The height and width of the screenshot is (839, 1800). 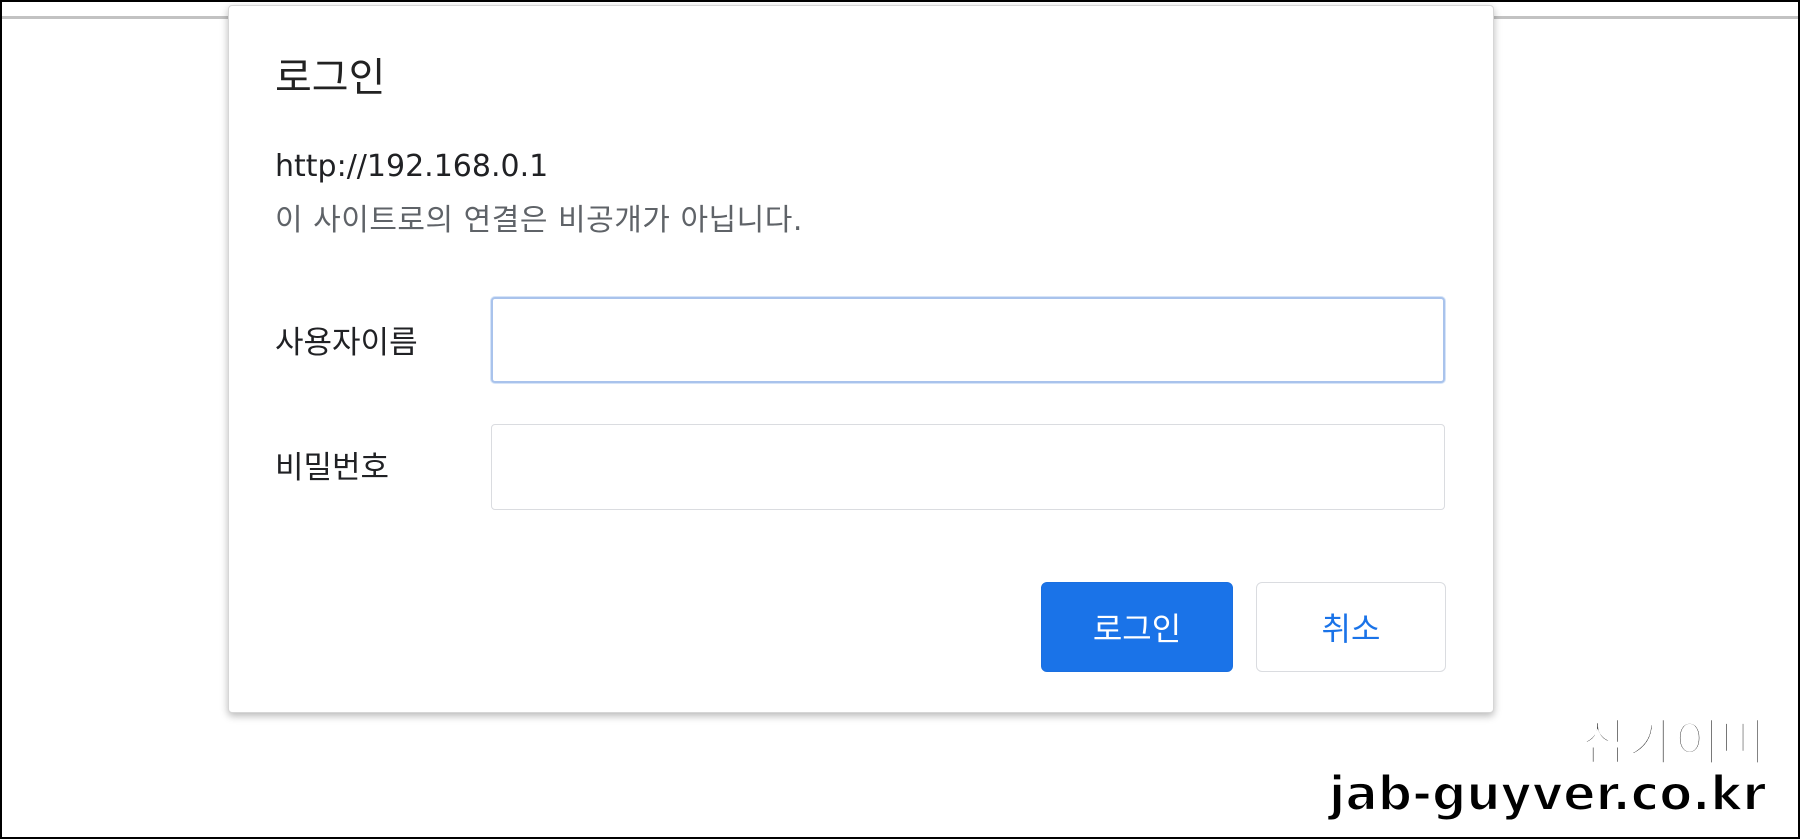 I want to click on username-input, so click(x=968, y=340).